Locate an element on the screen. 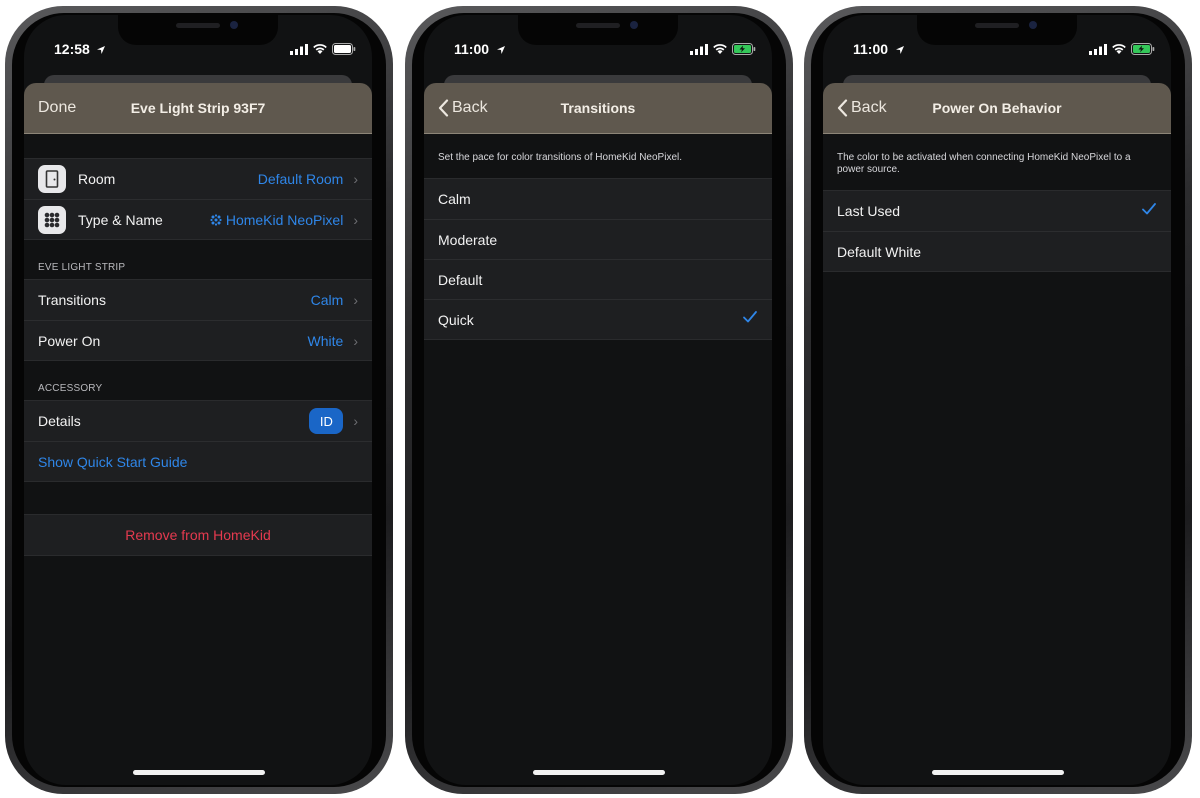 The height and width of the screenshot is (798, 1200). done-button: Done is located at coordinates (57, 108).